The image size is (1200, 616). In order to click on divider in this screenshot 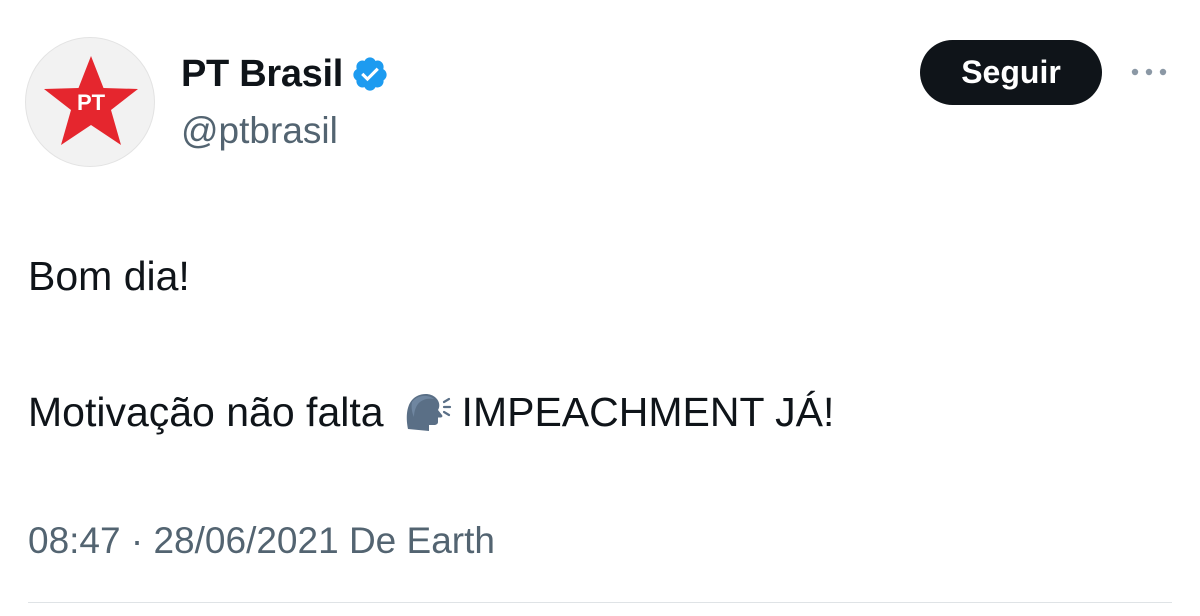, I will do `click(600, 602)`.